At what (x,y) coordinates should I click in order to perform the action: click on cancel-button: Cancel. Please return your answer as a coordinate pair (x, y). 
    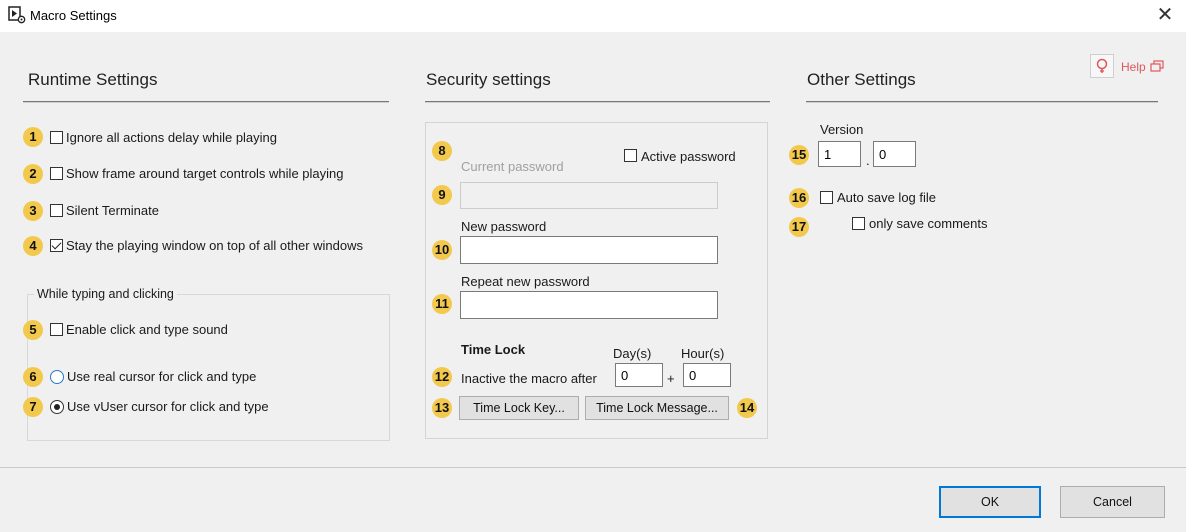
    Looking at the image, I should click on (1112, 502).